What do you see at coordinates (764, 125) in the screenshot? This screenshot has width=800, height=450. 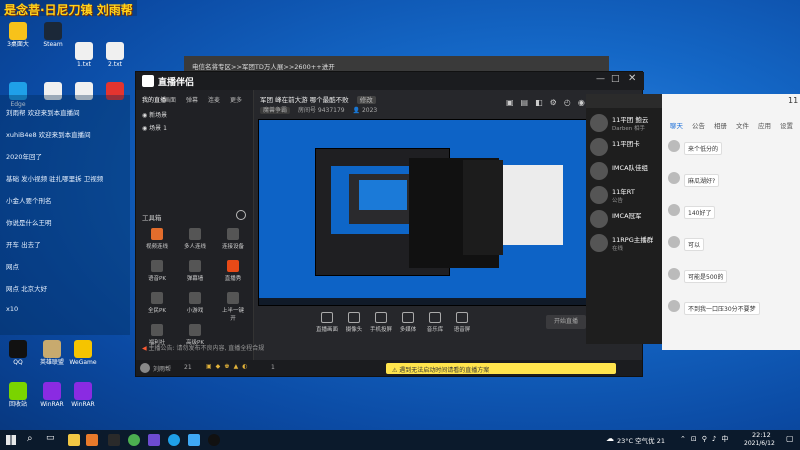 I see `group-tab: 应用` at bounding box center [764, 125].